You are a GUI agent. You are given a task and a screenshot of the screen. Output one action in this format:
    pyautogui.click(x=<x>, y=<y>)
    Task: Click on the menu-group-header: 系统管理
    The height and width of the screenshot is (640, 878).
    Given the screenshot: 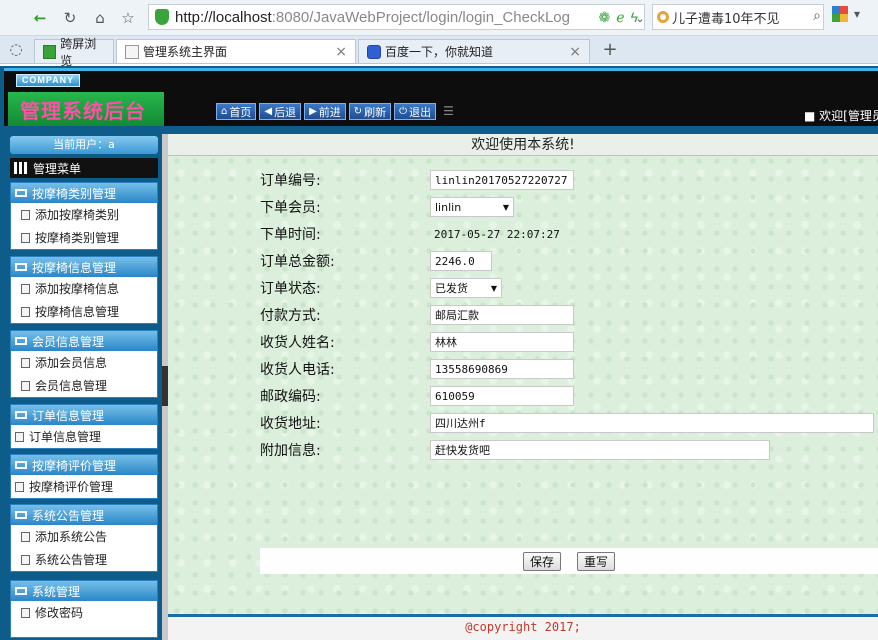 What is the action you would take?
    pyautogui.click(x=84, y=591)
    